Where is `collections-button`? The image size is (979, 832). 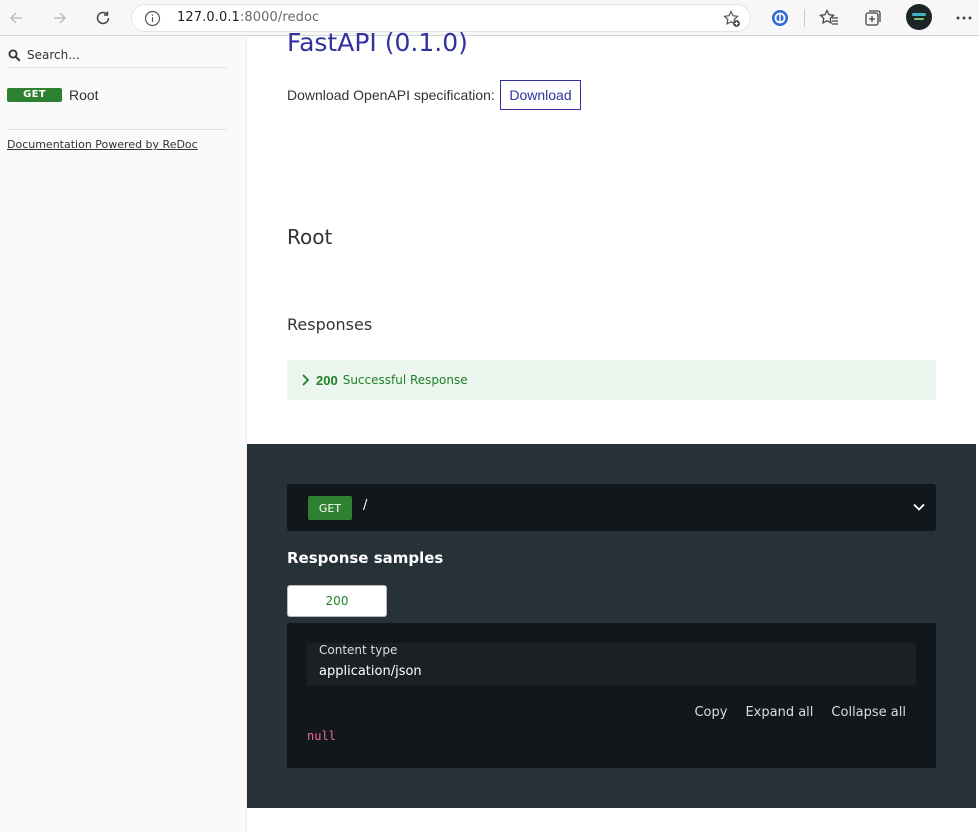
collections-button is located at coordinates (873, 18).